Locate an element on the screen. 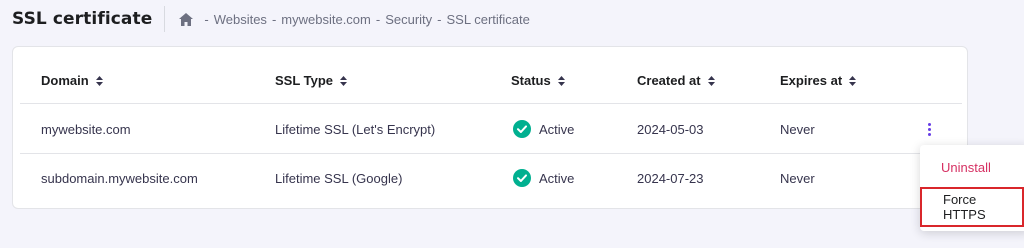  column-header-label: Expires at is located at coordinates (811, 80).